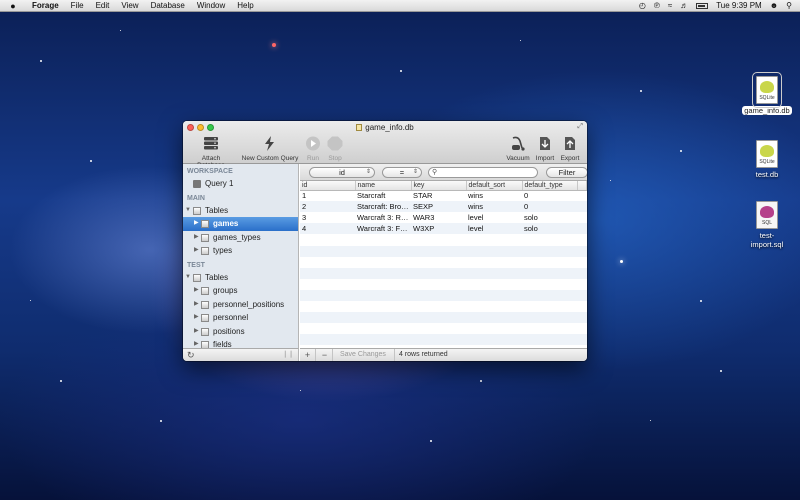  I want to click on table-row: 2 Starcraft: Bro… SEXP wins 0, so click(443, 206).